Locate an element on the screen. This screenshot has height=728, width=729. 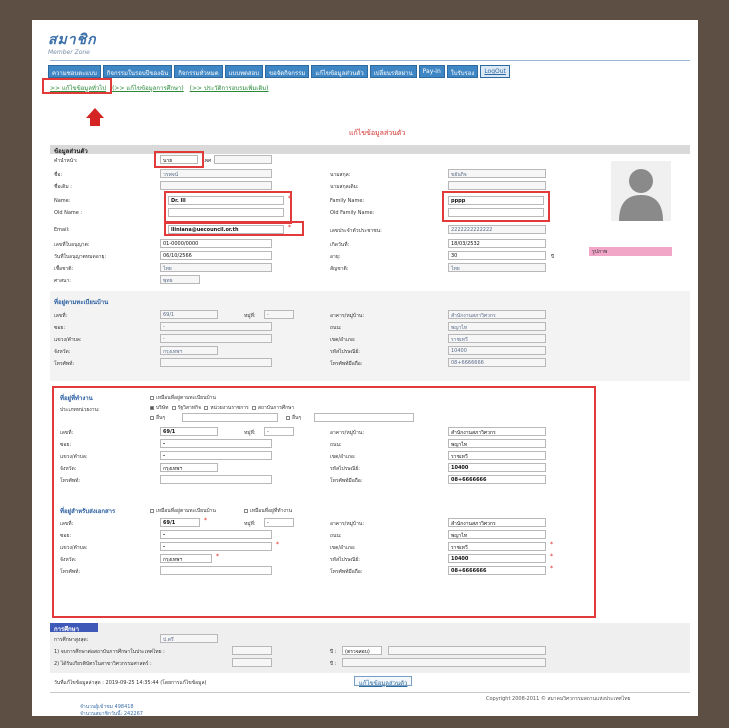
mail-moo-label: หมู่ที่: is located at coordinates (250, 524).